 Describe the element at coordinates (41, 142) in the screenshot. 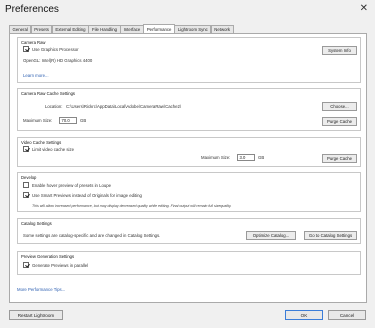

I see `video-cache-title: Video Cache Settings` at that location.